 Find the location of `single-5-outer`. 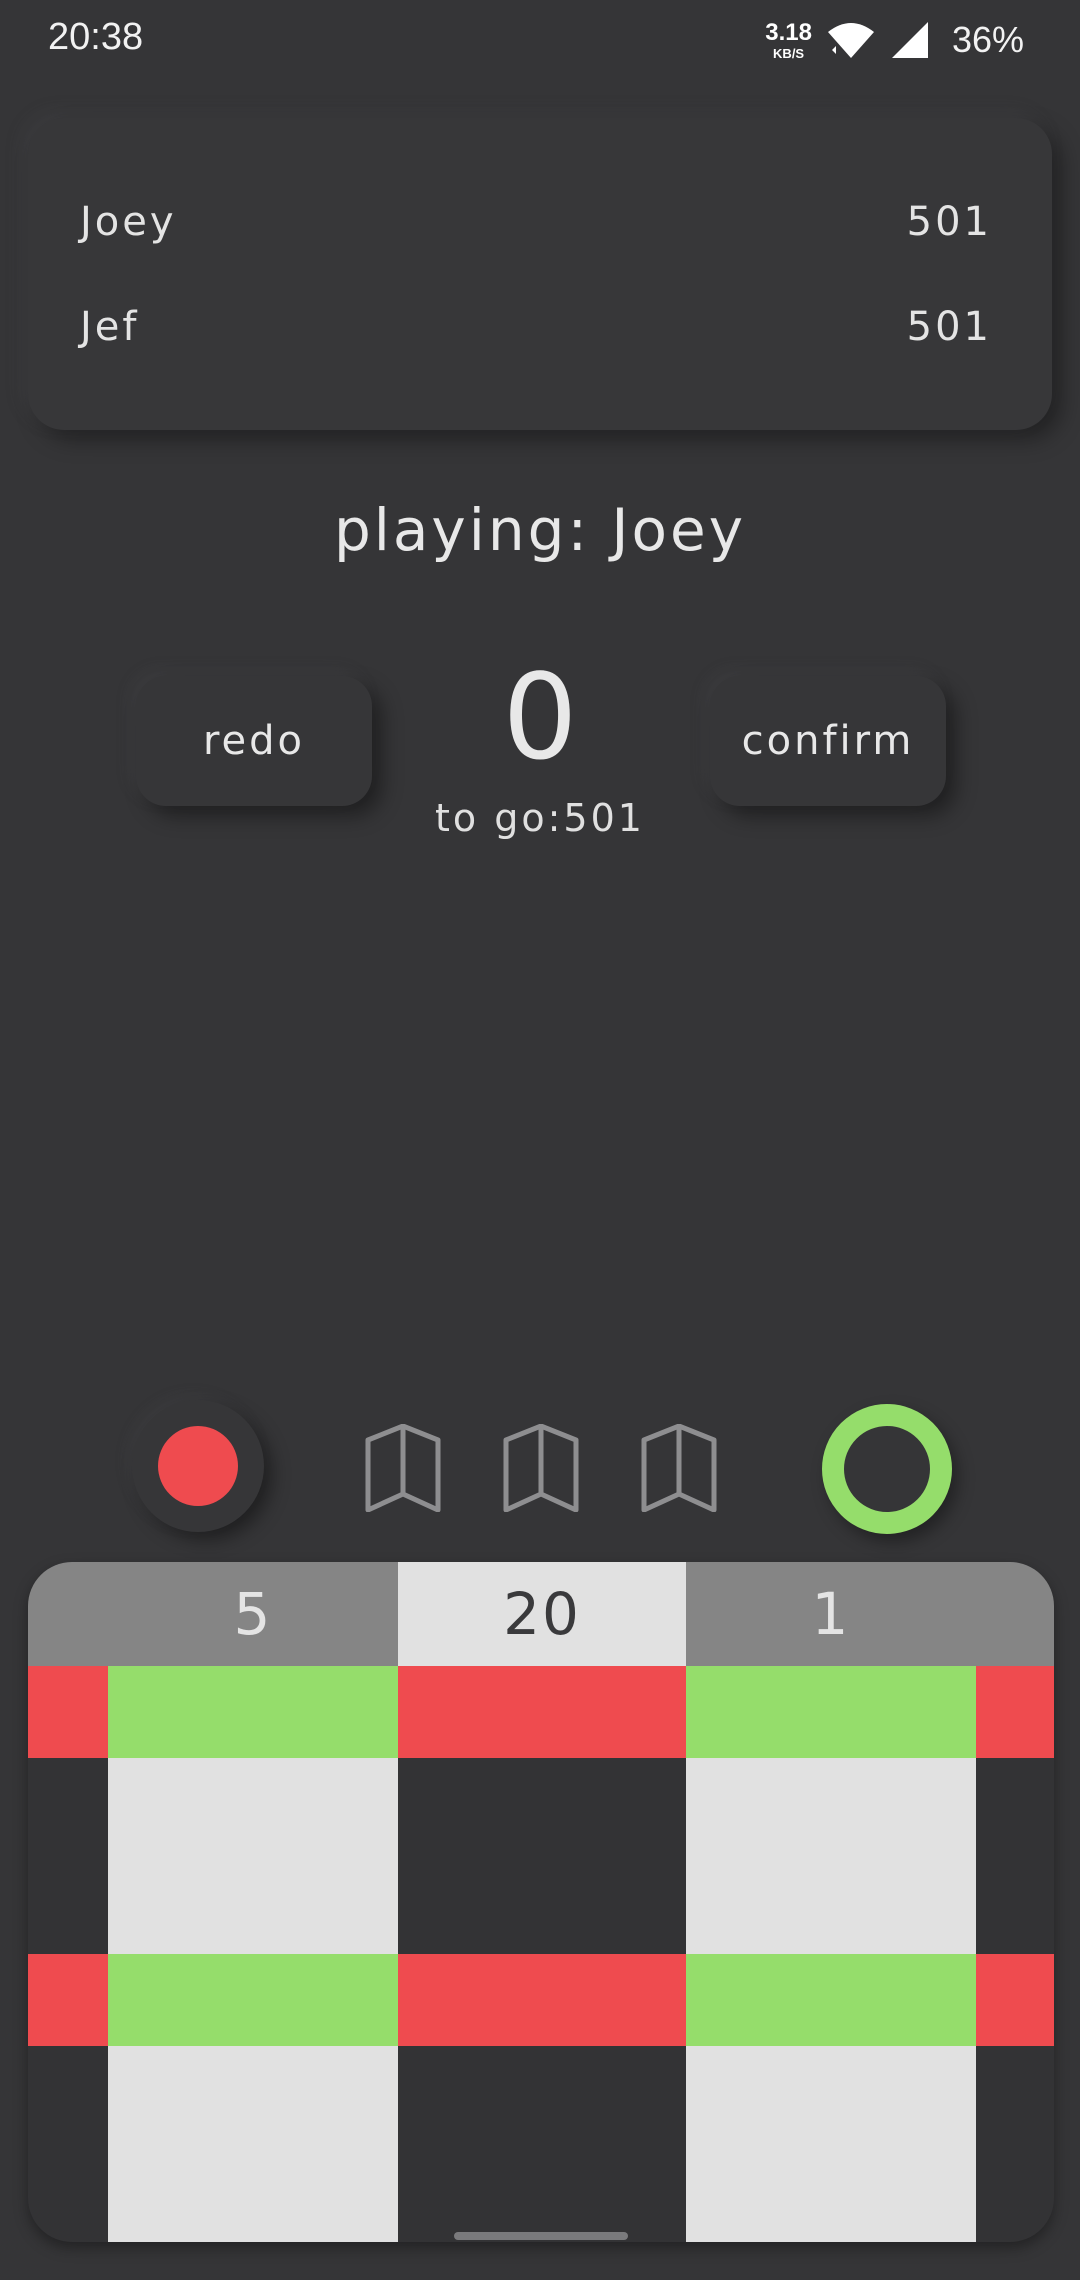

single-5-outer is located at coordinates (253, 1856).